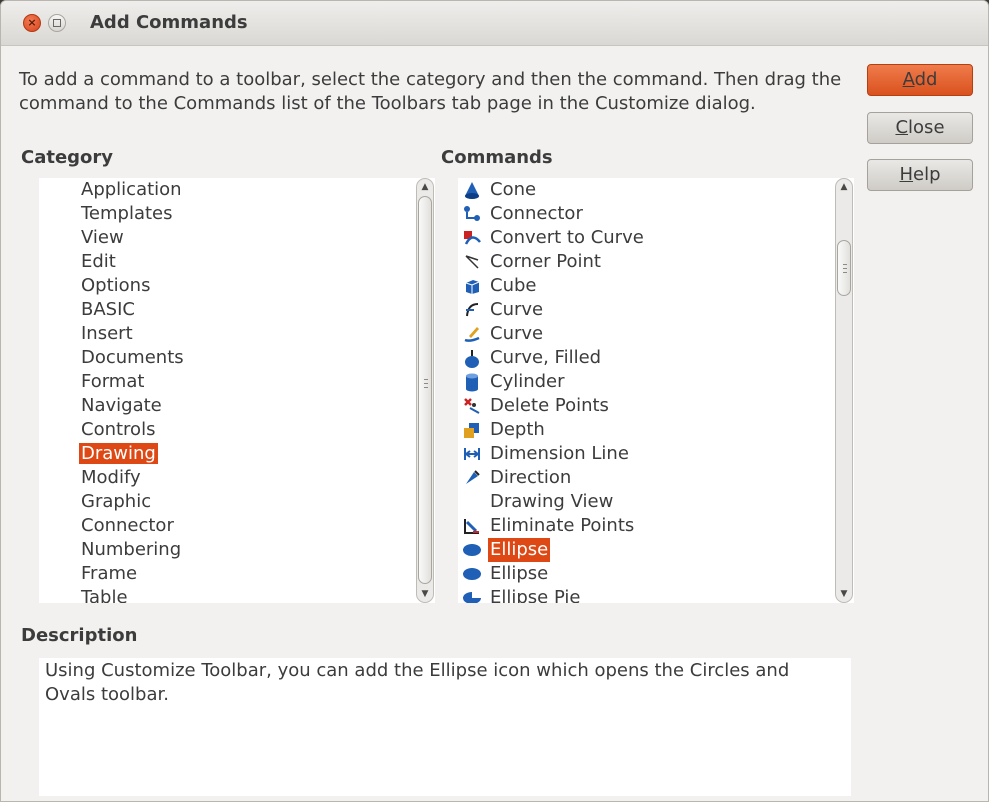 The image size is (989, 802). I want to click on command-item-label: Convert to Curve, so click(567, 237).